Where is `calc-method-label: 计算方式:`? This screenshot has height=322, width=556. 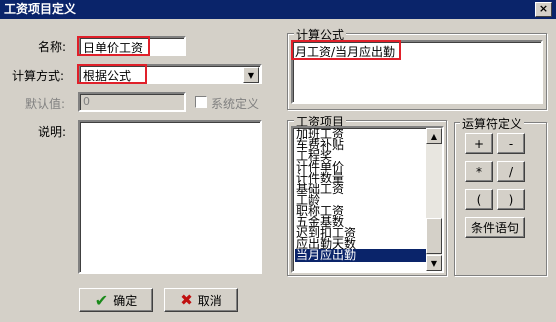
calc-method-label: 计算方式: is located at coordinates (38, 76).